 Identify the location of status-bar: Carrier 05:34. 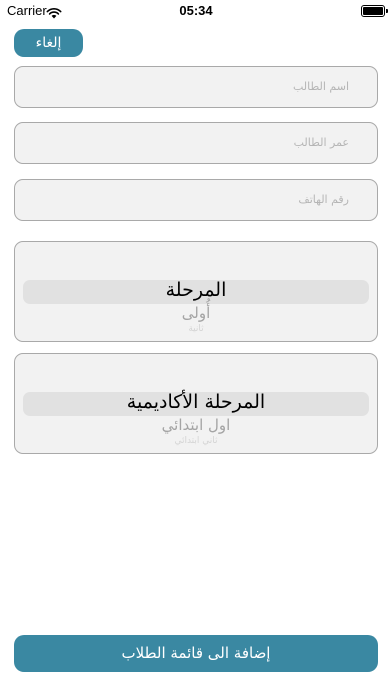
(196, 11).